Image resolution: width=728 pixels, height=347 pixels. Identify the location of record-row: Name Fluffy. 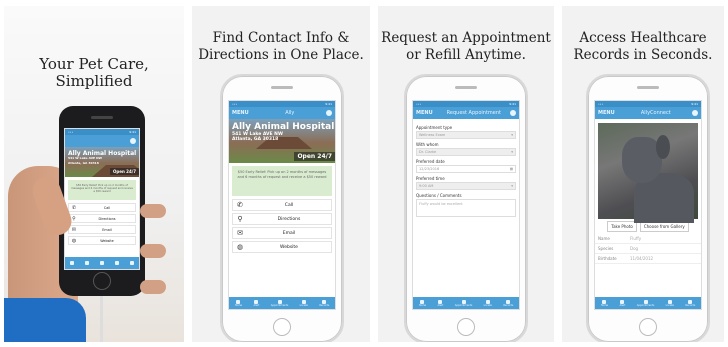
(648, 239).